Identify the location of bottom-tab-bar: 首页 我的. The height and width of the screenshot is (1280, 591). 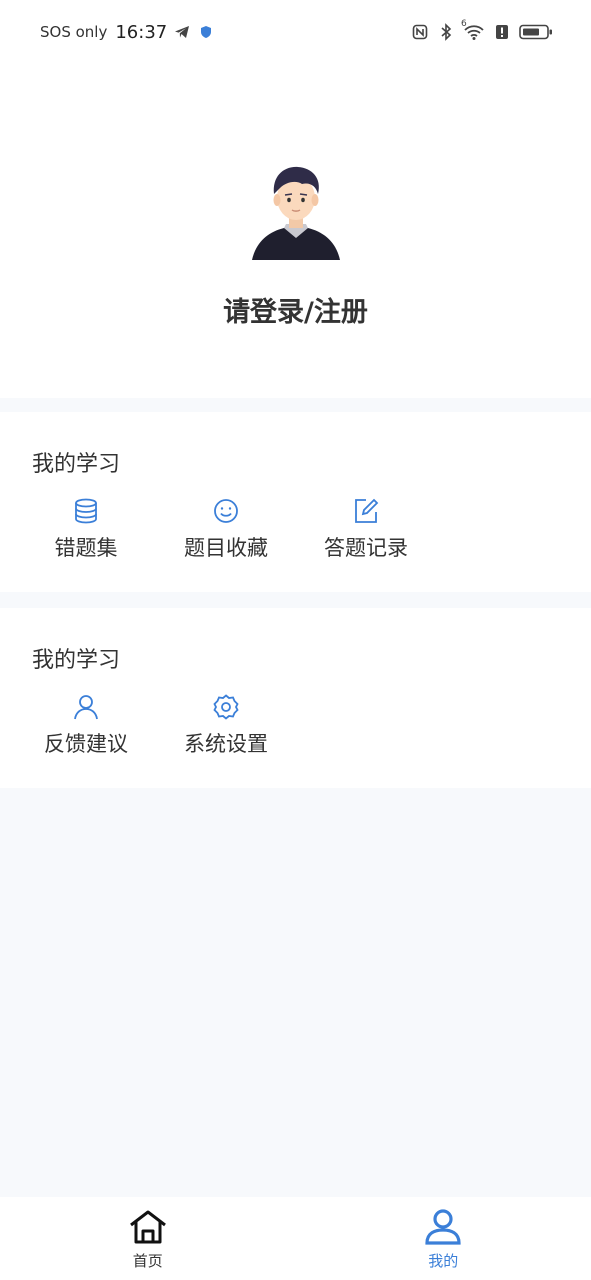
(295, 1238).